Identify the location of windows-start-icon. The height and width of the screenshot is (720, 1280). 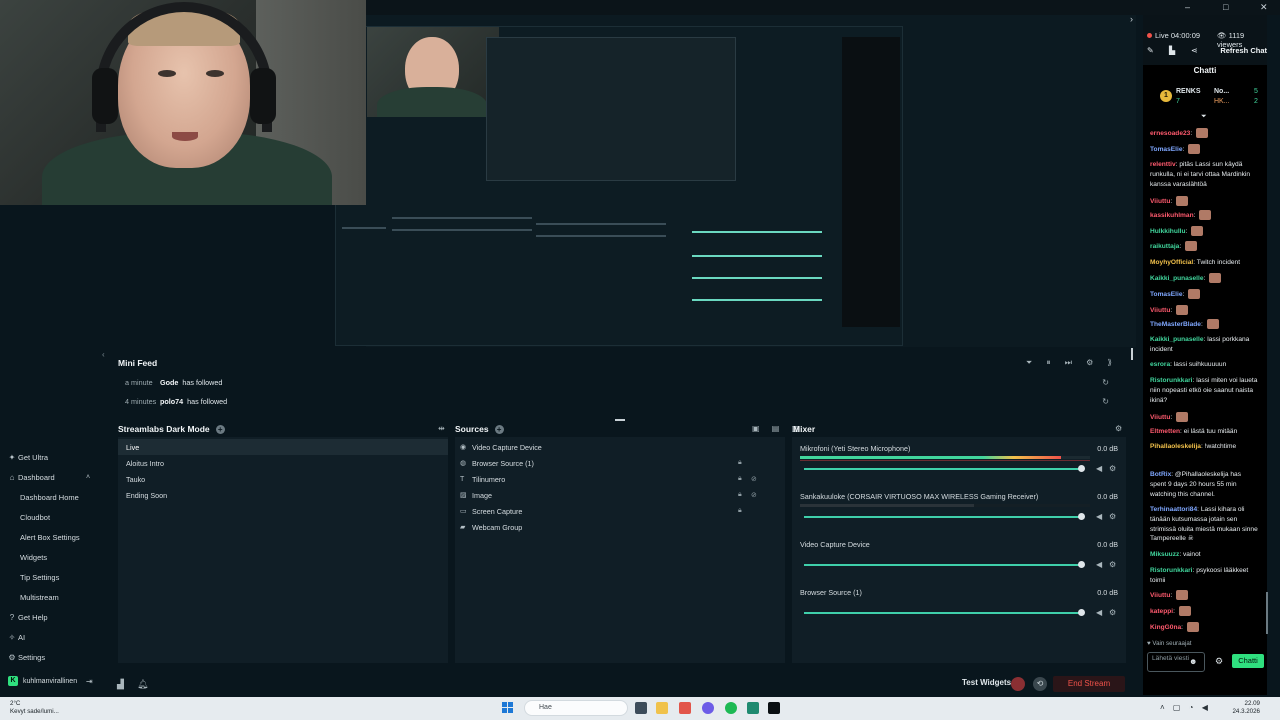
(508, 708).